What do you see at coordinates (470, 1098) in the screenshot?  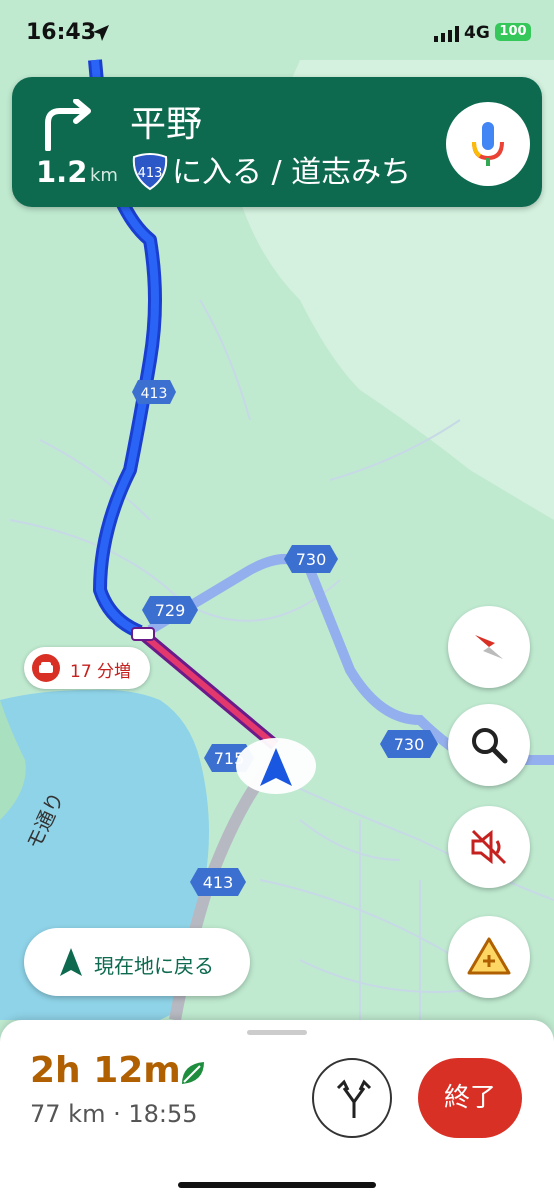 I see `end-navigation-button: 終了` at bounding box center [470, 1098].